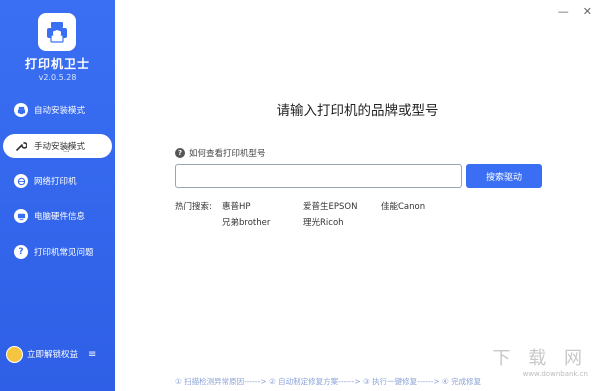 The height and width of the screenshot is (391, 600). What do you see at coordinates (21, 216) in the screenshot?
I see `hardware-icon` at bounding box center [21, 216].